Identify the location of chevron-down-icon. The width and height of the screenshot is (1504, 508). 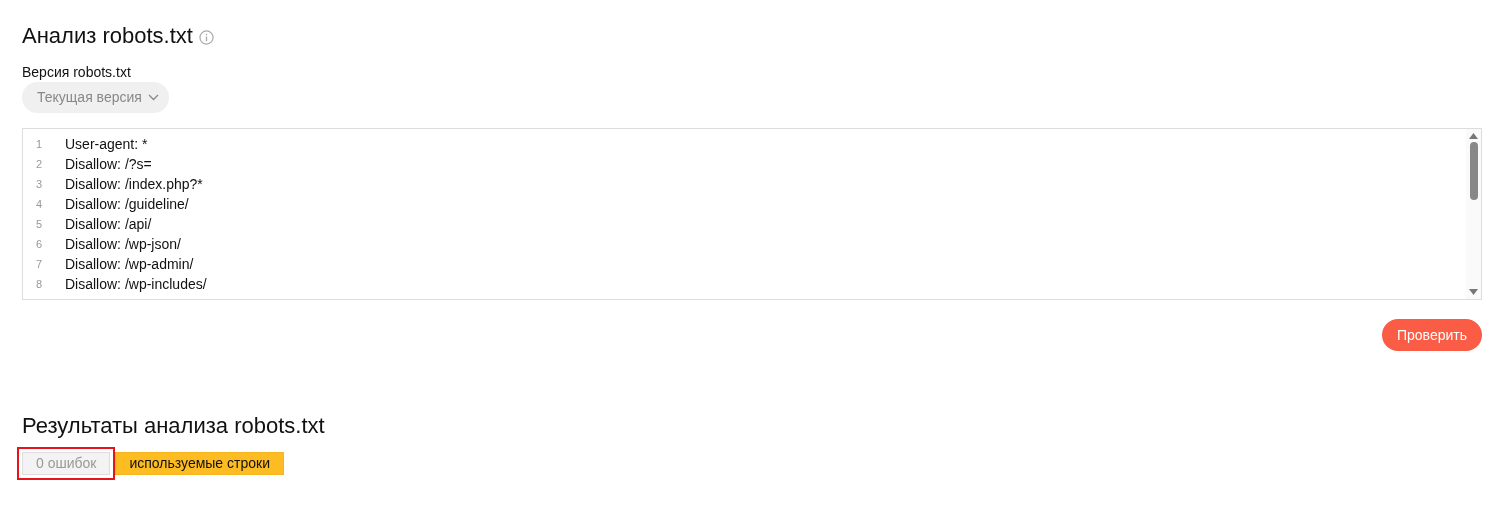
(153, 97).